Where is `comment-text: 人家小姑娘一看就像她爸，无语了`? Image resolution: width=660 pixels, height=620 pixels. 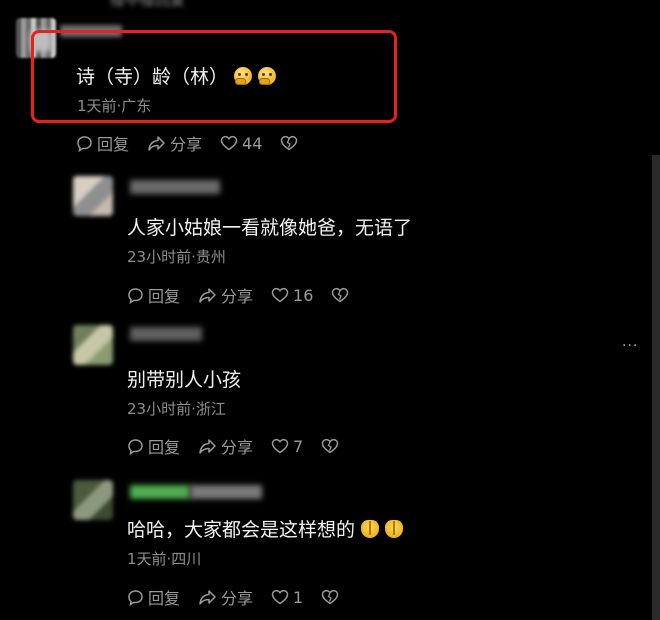
comment-text: 人家小姑娘一看就像她爸，无语了 is located at coordinates (270, 228).